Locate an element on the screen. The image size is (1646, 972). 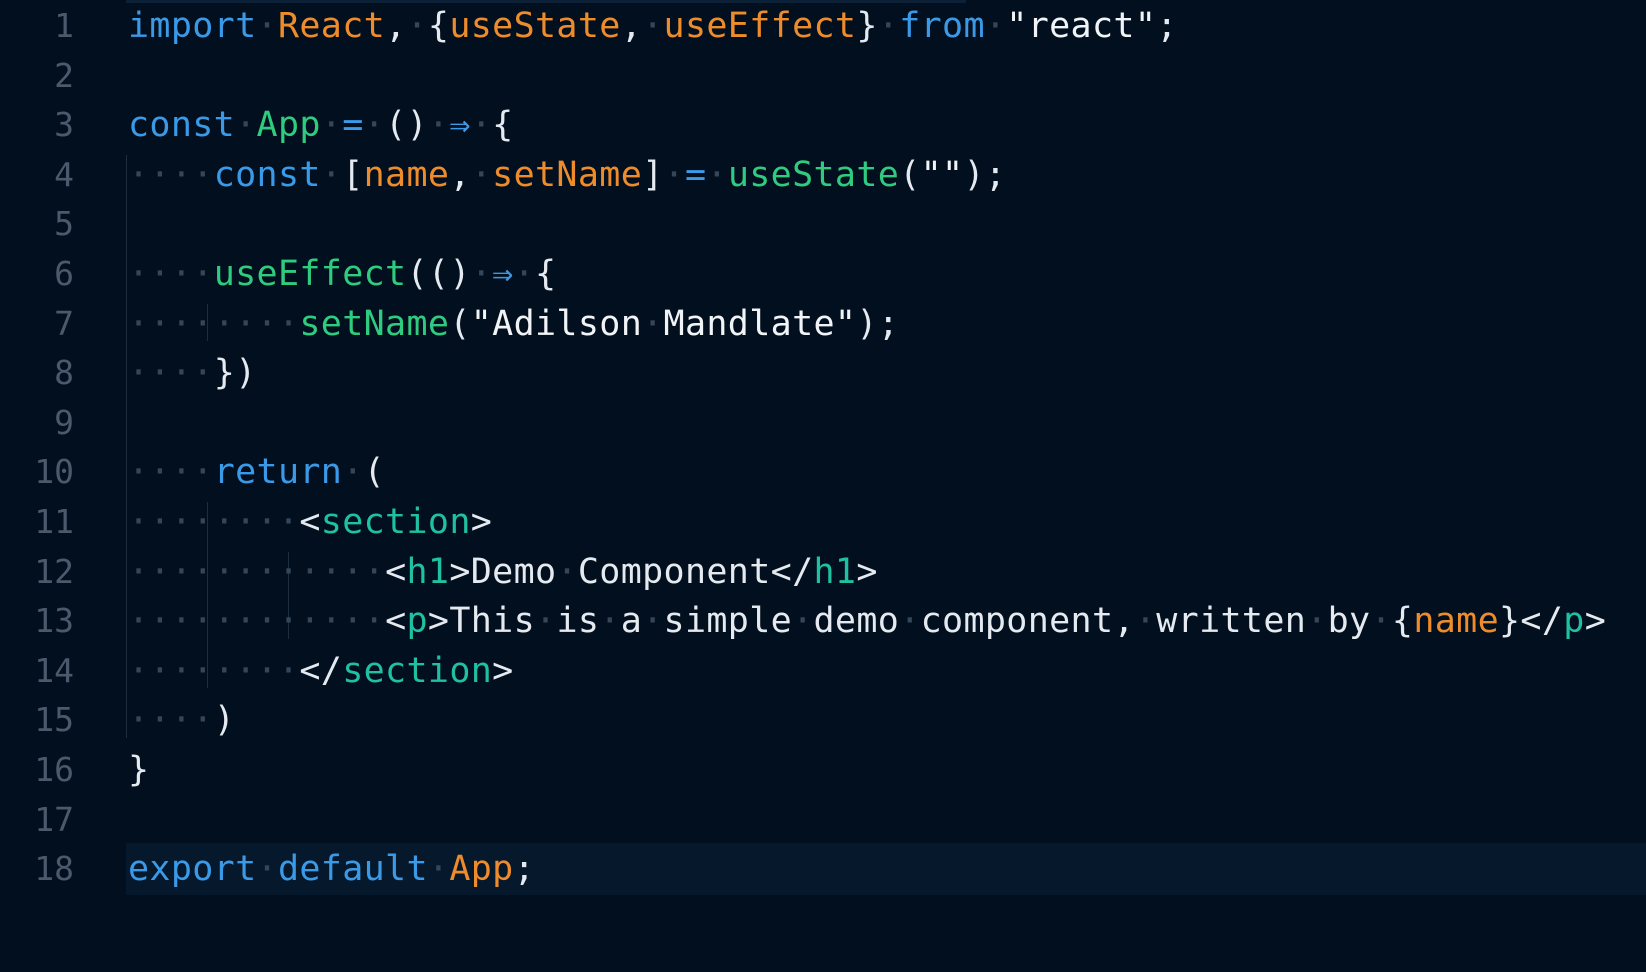
code-line: 5 is located at coordinates (823, 224).